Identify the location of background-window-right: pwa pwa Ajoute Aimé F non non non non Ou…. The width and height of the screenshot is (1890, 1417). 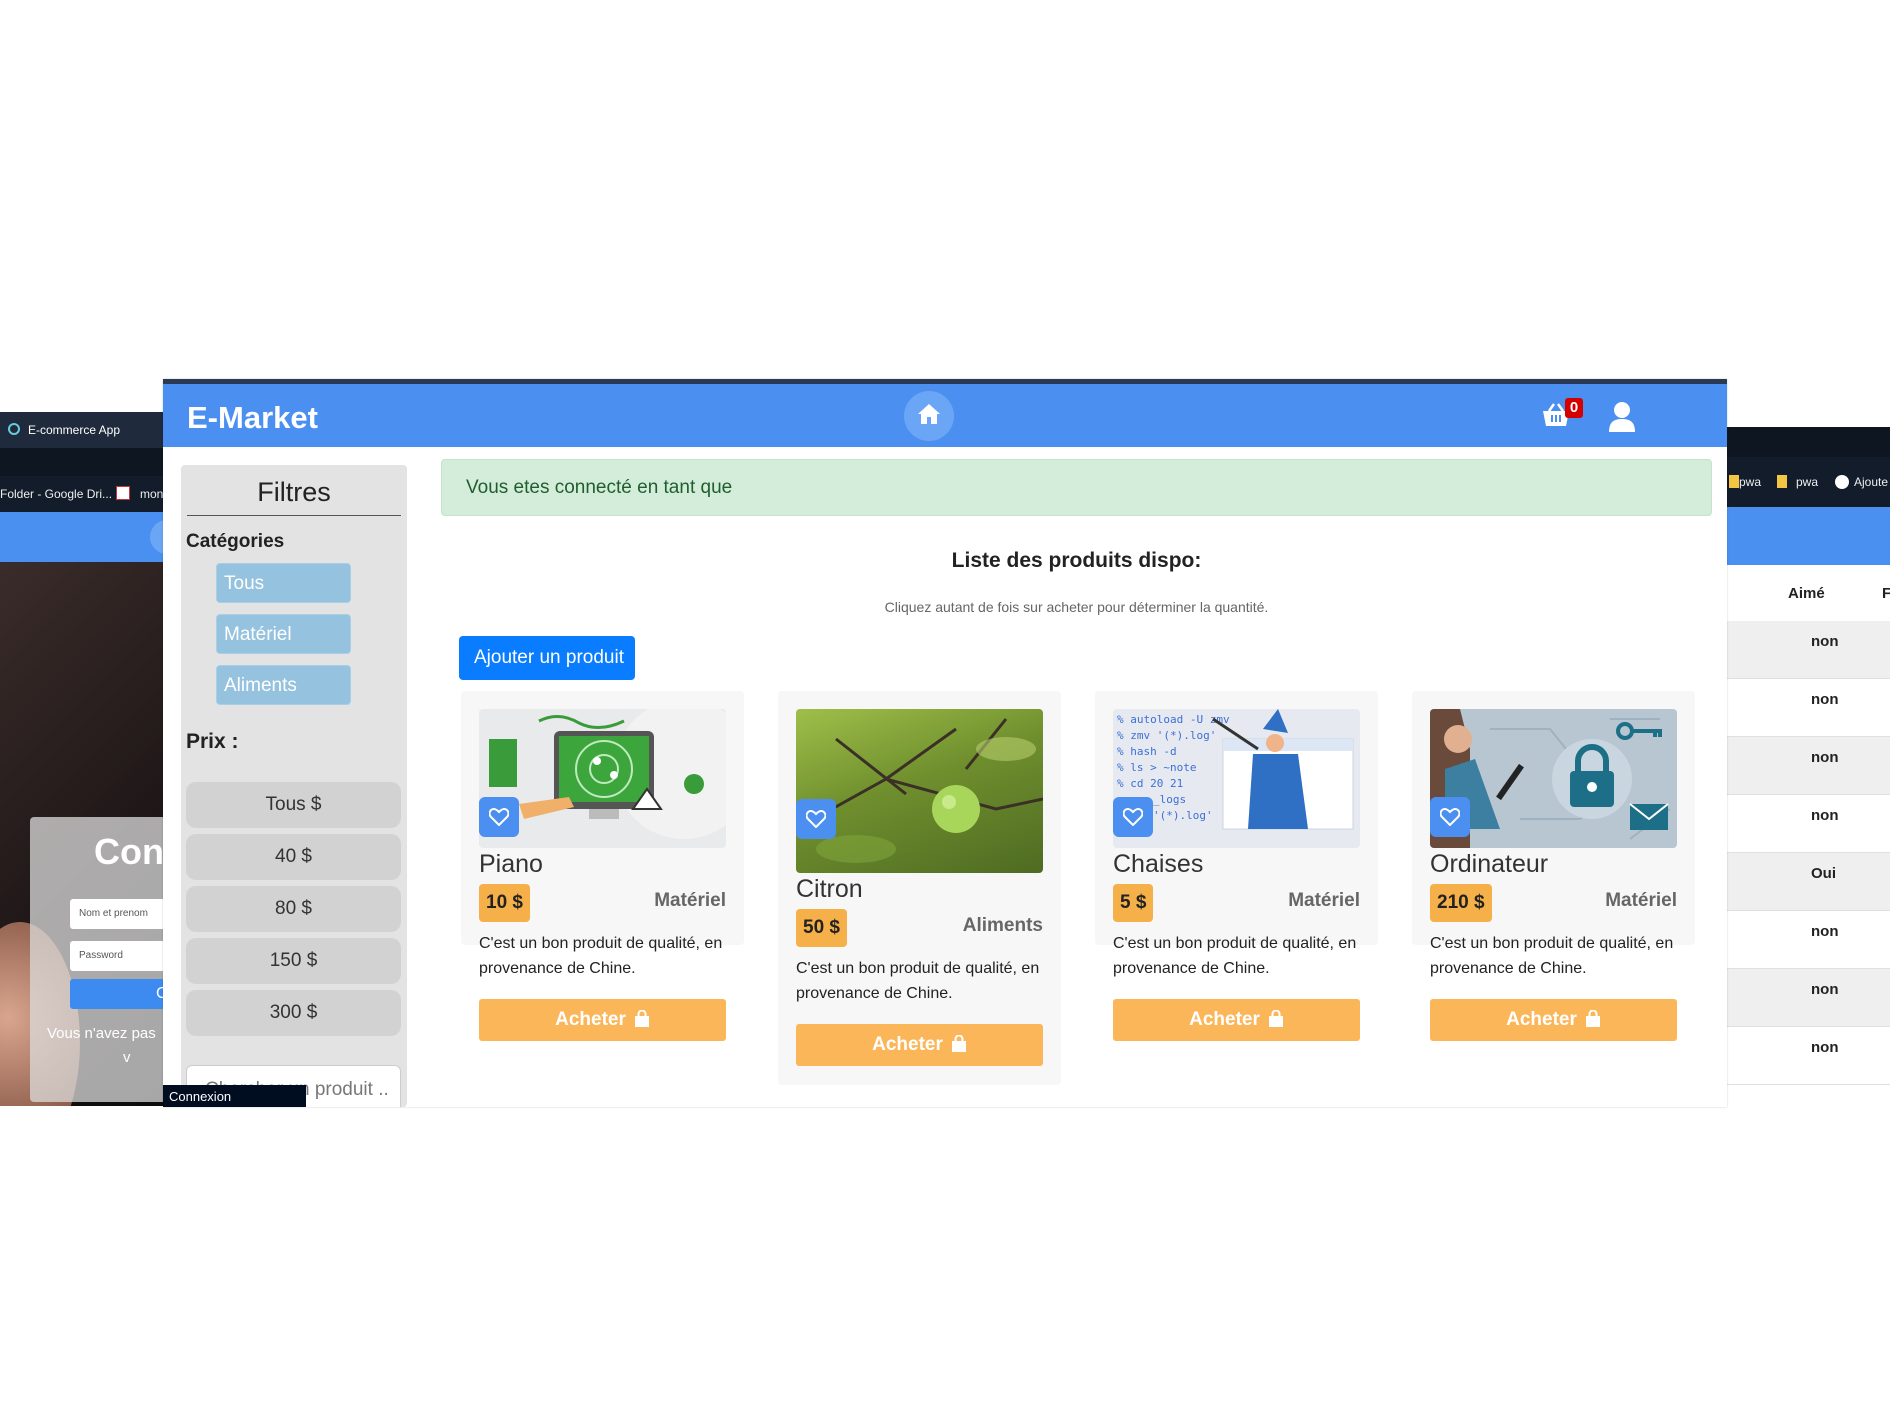
(1806, 767).